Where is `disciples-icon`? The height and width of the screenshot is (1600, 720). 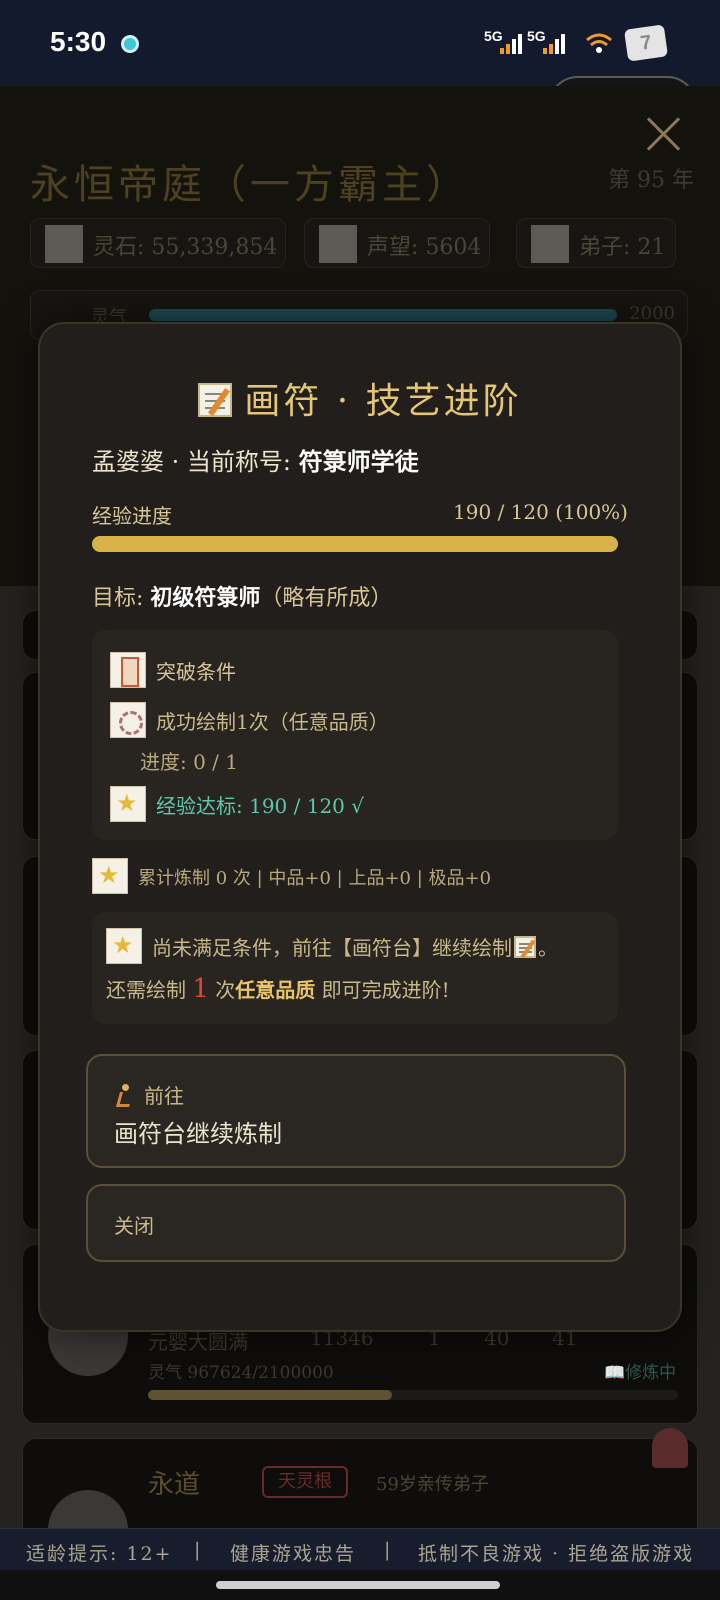
disciples-icon is located at coordinates (550, 244).